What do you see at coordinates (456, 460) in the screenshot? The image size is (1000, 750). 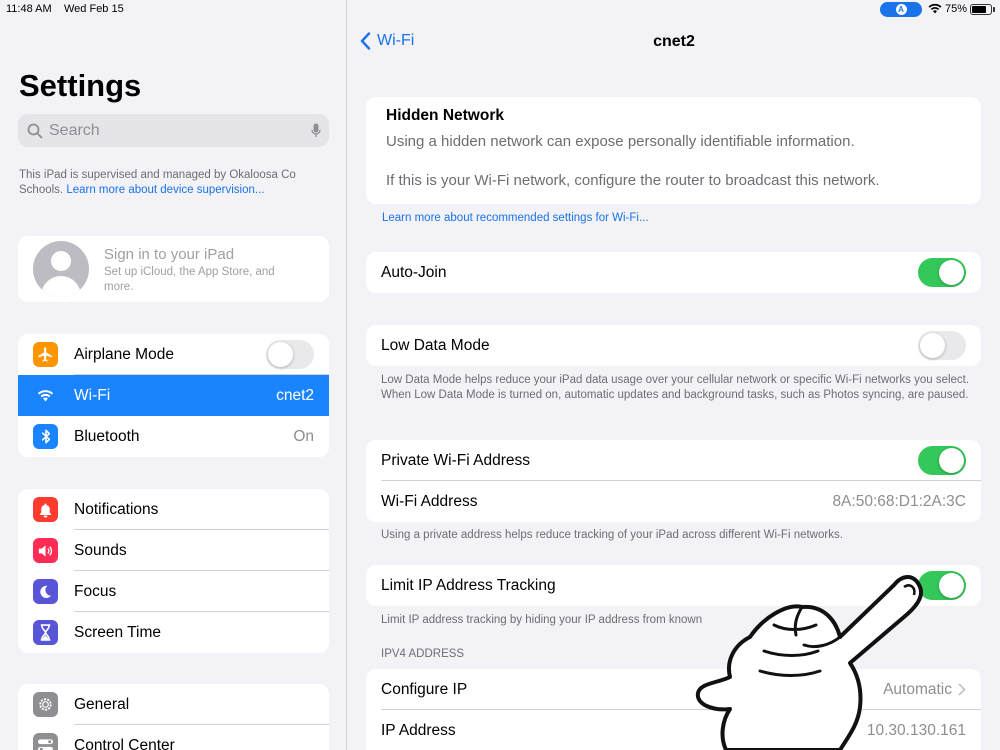 I see `private-address-label: Private Wi-Fi Address` at bounding box center [456, 460].